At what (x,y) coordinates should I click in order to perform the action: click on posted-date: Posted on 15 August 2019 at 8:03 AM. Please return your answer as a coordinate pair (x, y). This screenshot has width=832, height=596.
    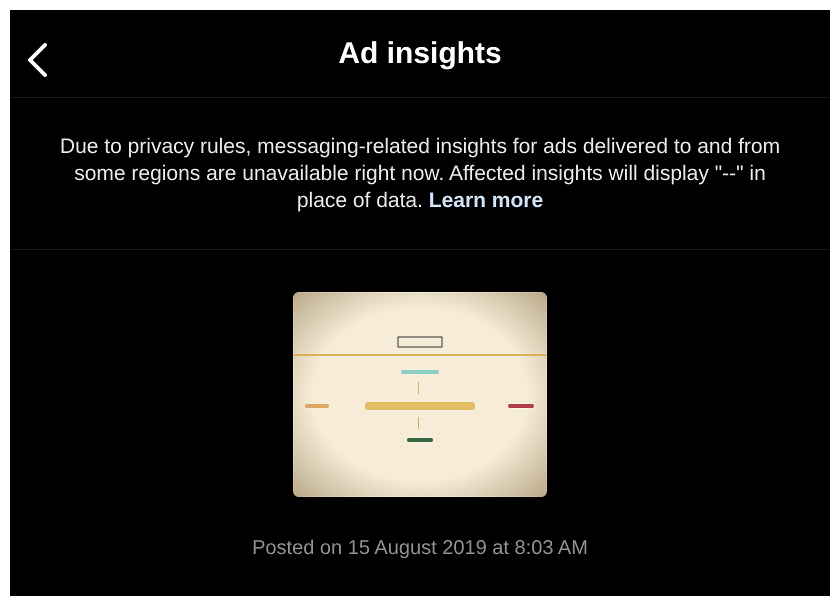
    Looking at the image, I should click on (420, 548).